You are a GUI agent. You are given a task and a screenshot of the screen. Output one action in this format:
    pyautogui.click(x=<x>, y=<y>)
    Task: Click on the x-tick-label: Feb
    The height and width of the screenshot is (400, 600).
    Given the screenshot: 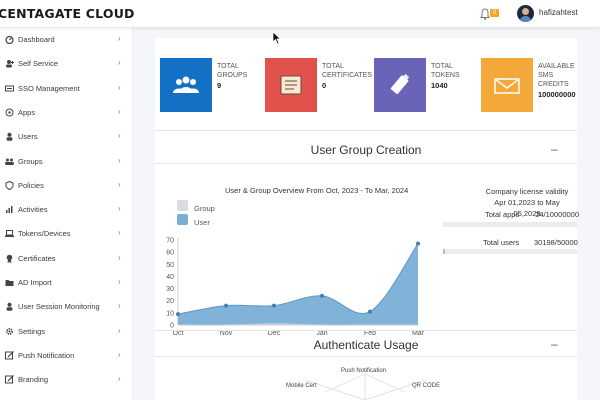 What is the action you would take?
    pyautogui.click(x=370, y=333)
    